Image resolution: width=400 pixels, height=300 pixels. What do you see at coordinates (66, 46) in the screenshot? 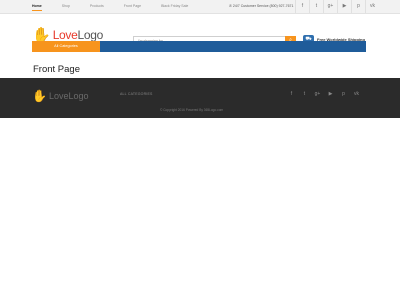
I see `all-categories-button: All Categories` at bounding box center [66, 46].